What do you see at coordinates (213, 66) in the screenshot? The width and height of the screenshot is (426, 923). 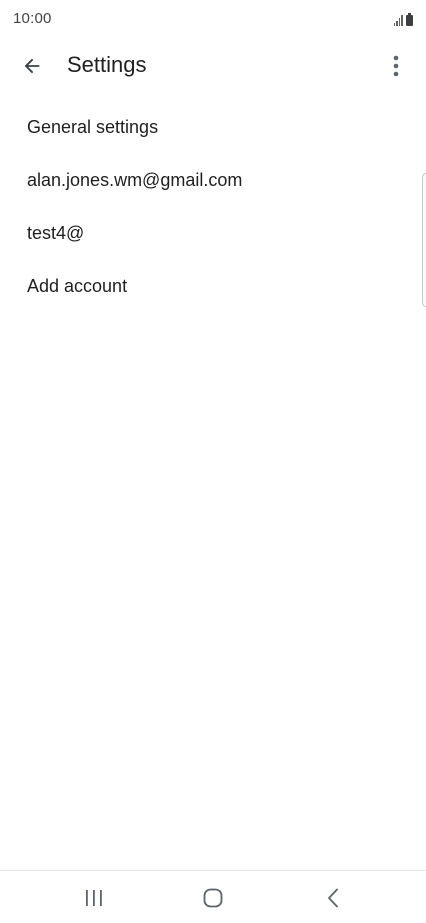 I see `app-bar: Settings` at bounding box center [213, 66].